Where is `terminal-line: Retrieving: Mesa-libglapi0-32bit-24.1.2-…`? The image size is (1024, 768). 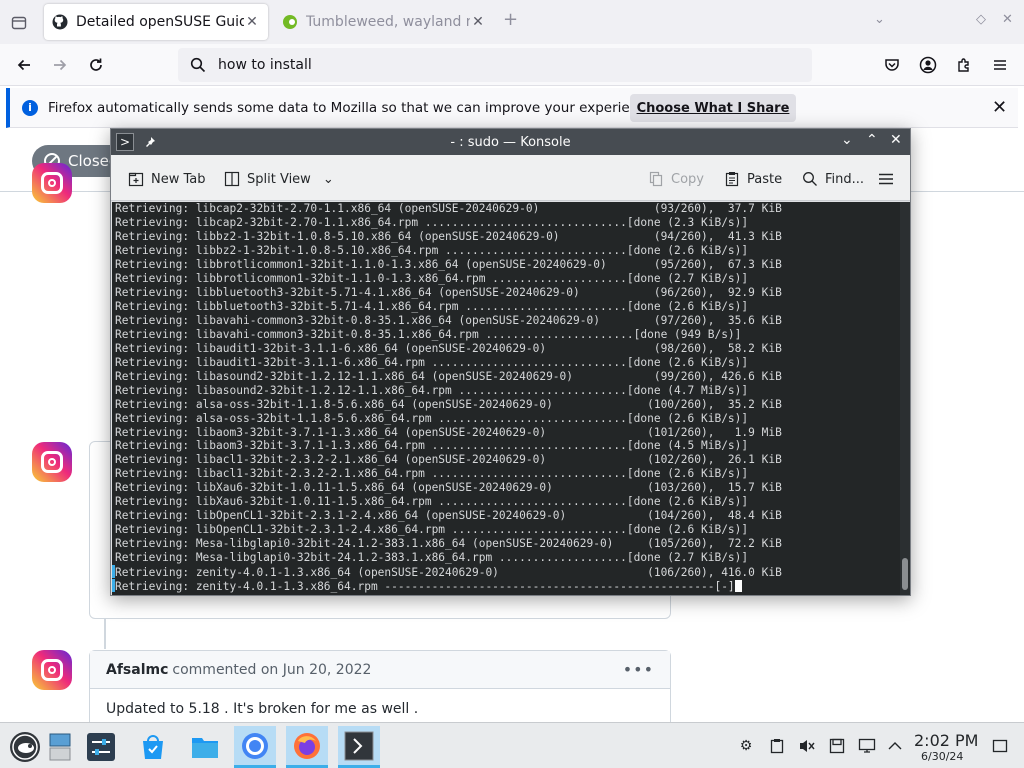
terminal-line: Retrieving: Mesa-libglapi0-32bit-24.1.2-… is located at coordinates (432, 558).